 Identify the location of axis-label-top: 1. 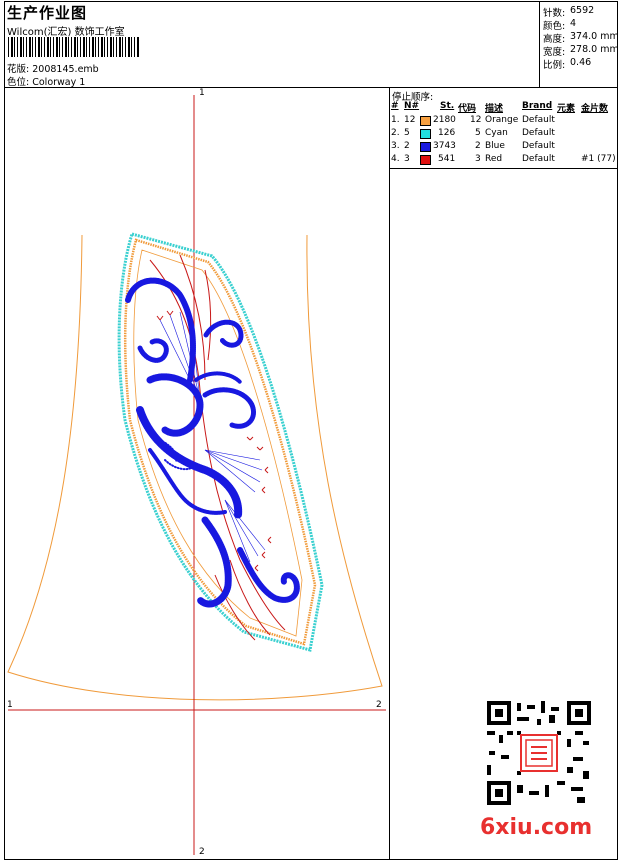
(202, 93).